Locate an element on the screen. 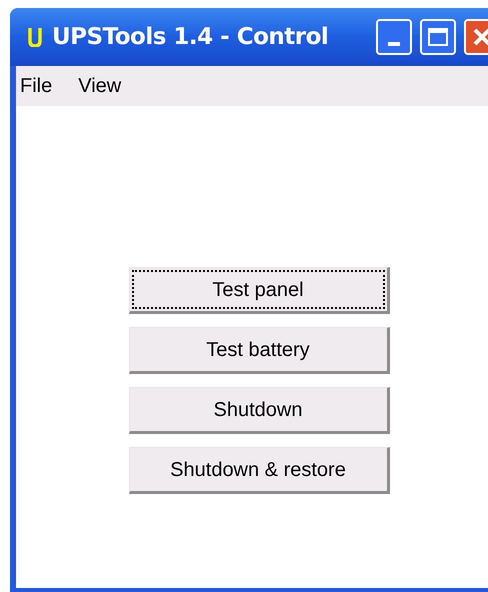 The height and width of the screenshot is (592, 488). command-button: Shutdown & restore is located at coordinates (259, 470).